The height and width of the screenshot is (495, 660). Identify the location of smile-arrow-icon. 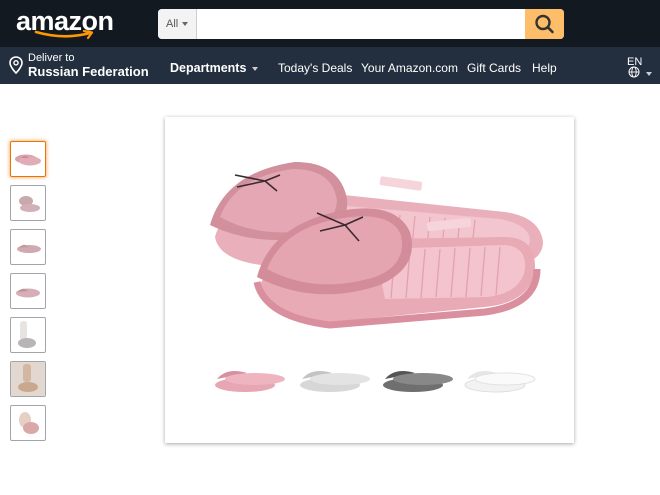
(64, 35).